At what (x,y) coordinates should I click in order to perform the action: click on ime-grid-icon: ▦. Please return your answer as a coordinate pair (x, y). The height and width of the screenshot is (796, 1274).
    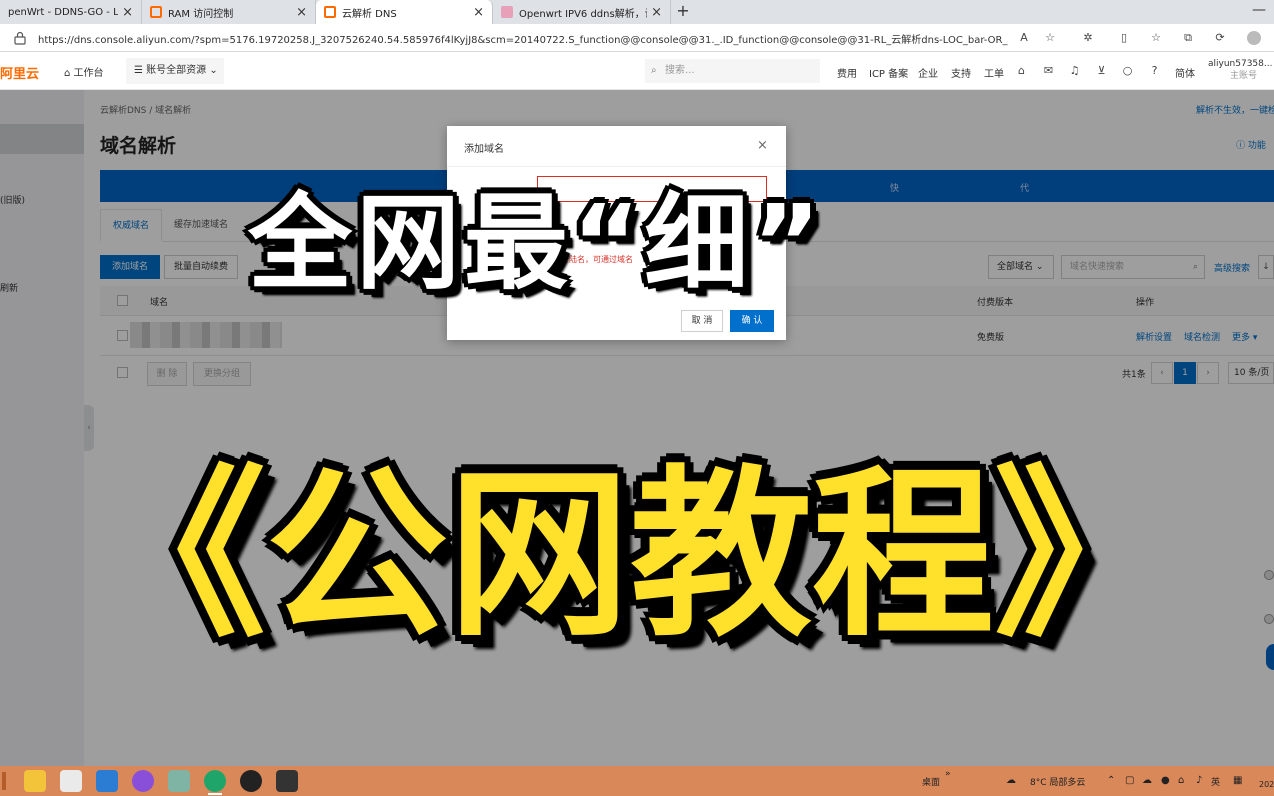
    Looking at the image, I should click on (1237, 780).